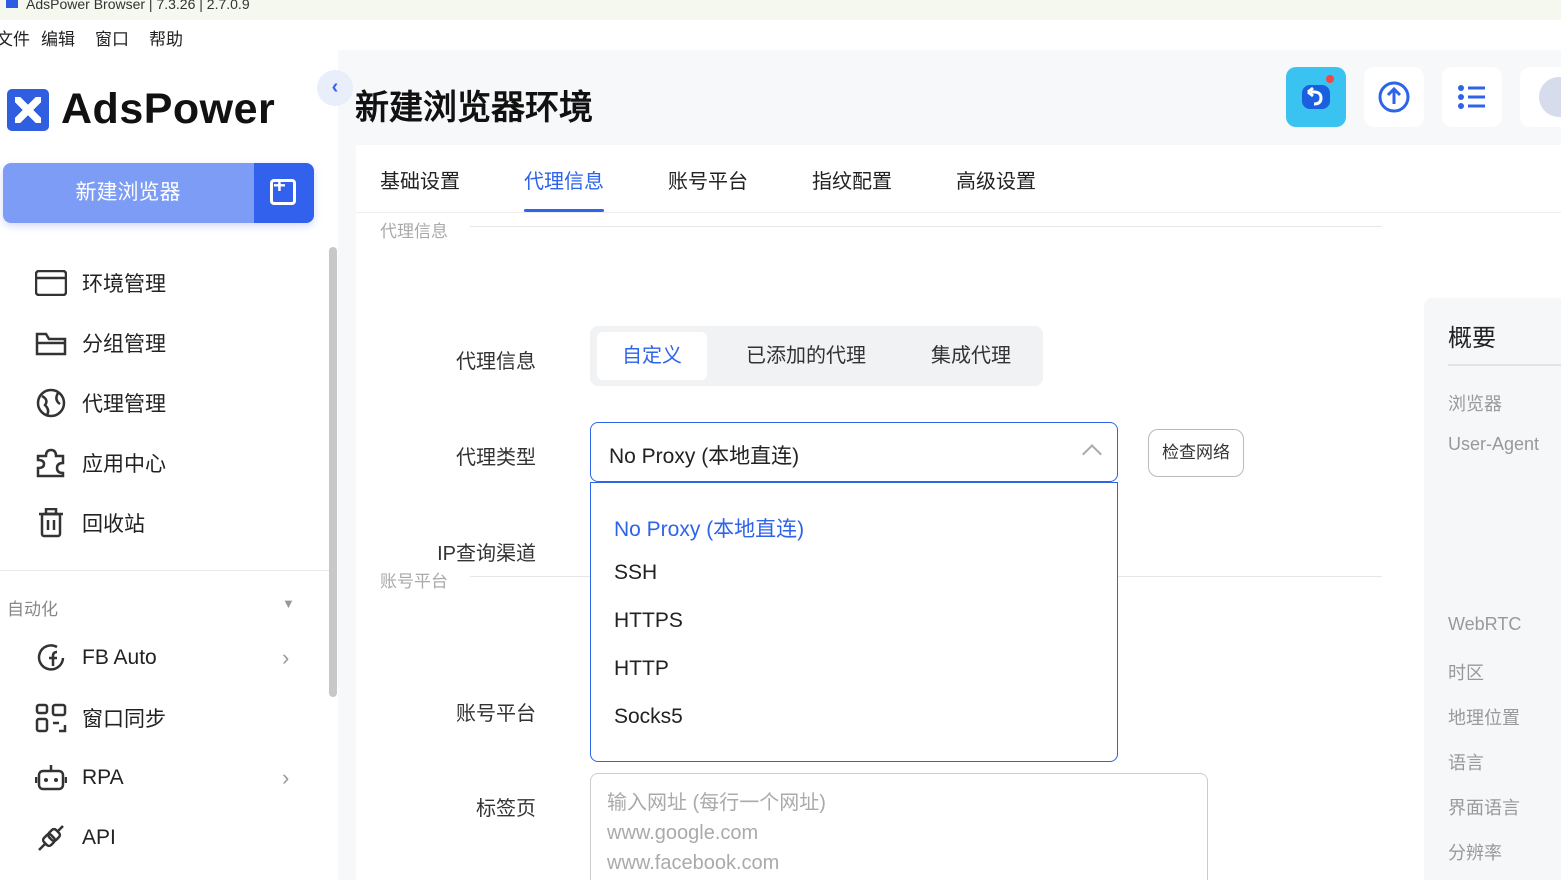  What do you see at coordinates (51, 838) in the screenshot?
I see `plug-icon` at bounding box center [51, 838].